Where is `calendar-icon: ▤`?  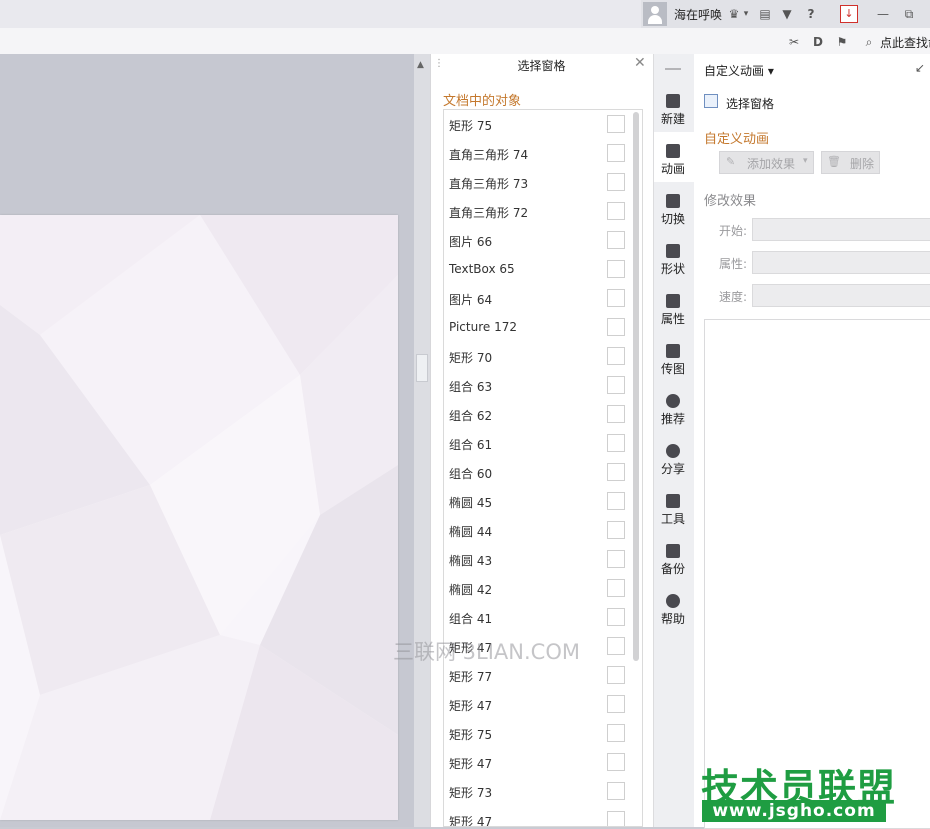 calendar-icon: ▤ is located at coordinates (765, 14).